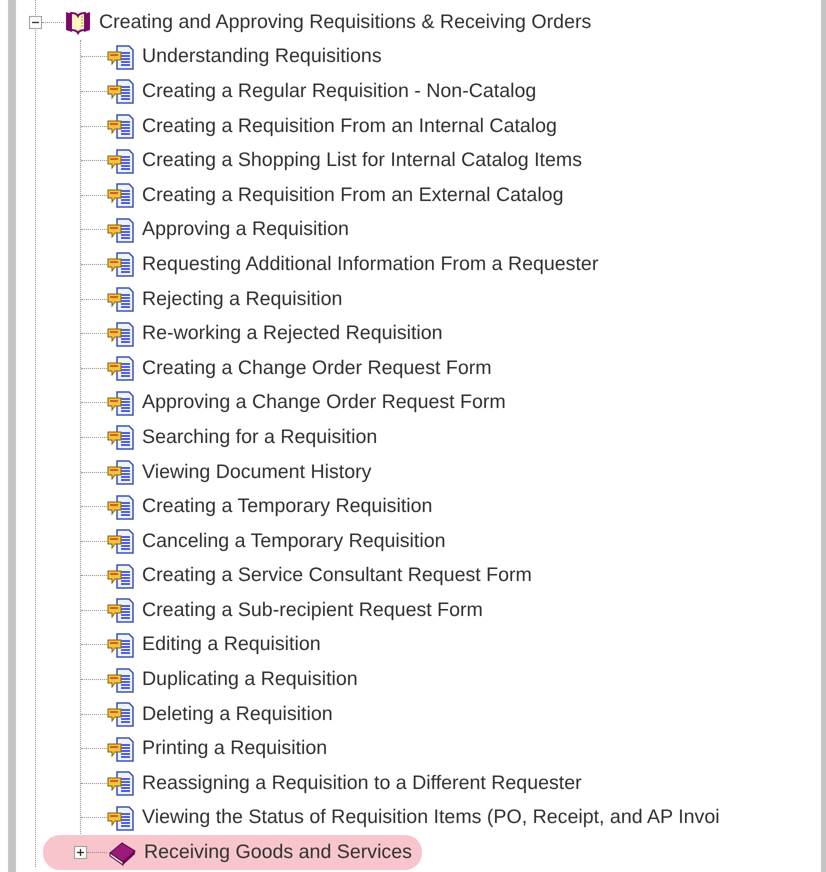 The image size is (826, 872). What do you see at coordinates (310, 22) in the screenshot?
I see `tree-item: Creating and Approving Requisitions & Receiving Orders` at bounding box center [310, 22].